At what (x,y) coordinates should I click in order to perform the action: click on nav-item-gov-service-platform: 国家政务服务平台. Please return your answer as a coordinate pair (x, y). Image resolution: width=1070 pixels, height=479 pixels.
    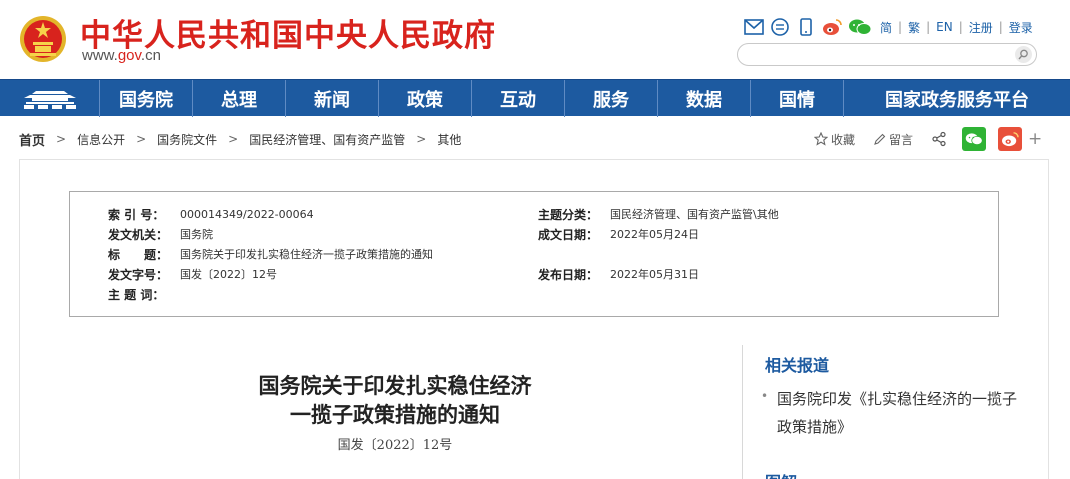
    Looking at the image, I should click on (957, 98).